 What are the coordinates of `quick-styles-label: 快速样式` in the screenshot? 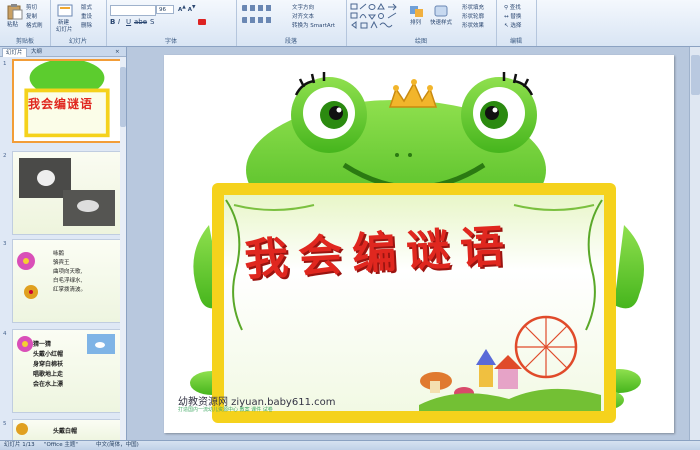 It's located at (441, 23).